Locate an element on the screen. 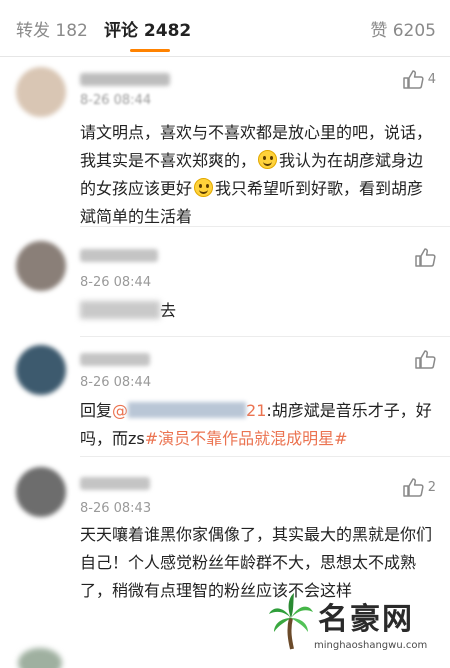 This screenshot has width=450, height=668. comment-text: 去 is located at coordinates (257, 311).